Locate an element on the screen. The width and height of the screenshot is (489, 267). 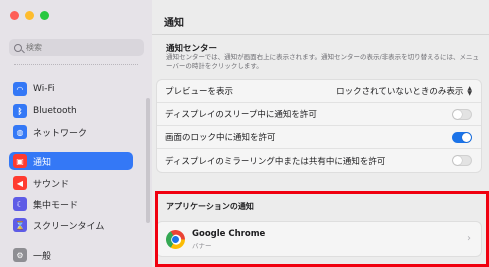
wifi-icon: ◠ is located at coordinates (20, 89).